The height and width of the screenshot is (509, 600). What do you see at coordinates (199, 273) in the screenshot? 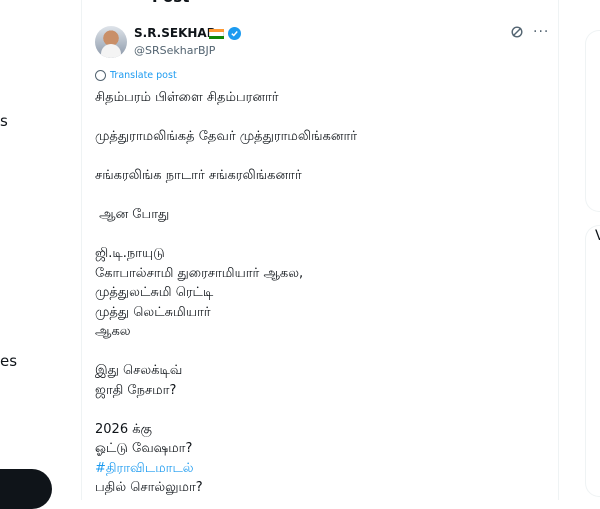
I see `post-line: கோபால்சாமி துரைசாமியார் ஆகல,` at bounding box center [199, 273].